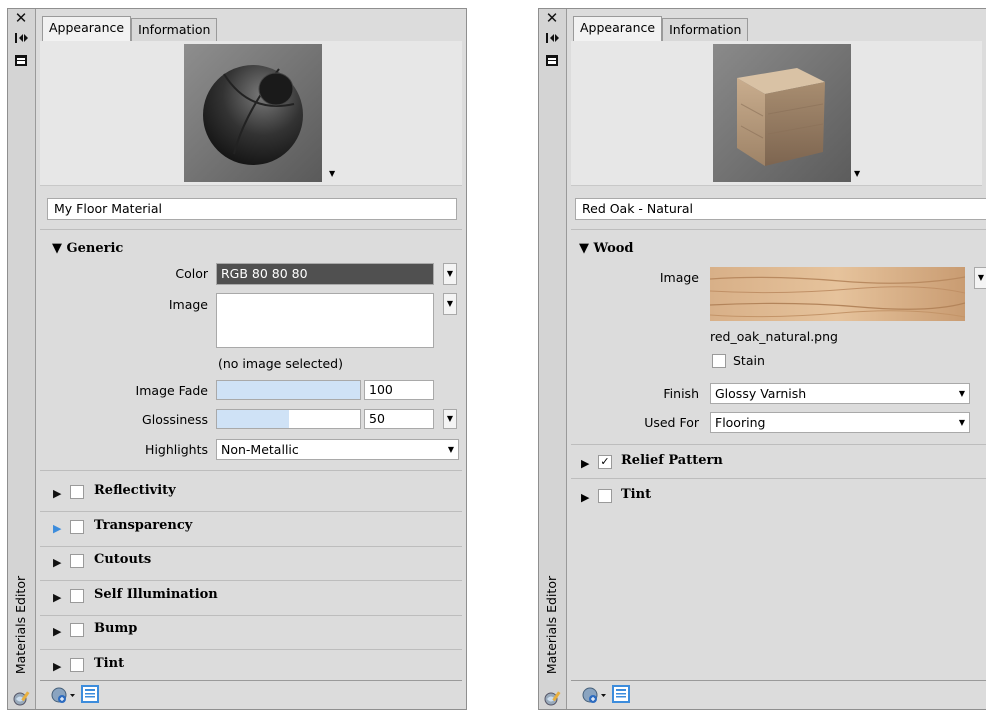 The image size is (986, 711). What do you see at coordinates (399, 390) in the screenshot?
I see `image-fade-value: 100` at bounding box center [399, 390].